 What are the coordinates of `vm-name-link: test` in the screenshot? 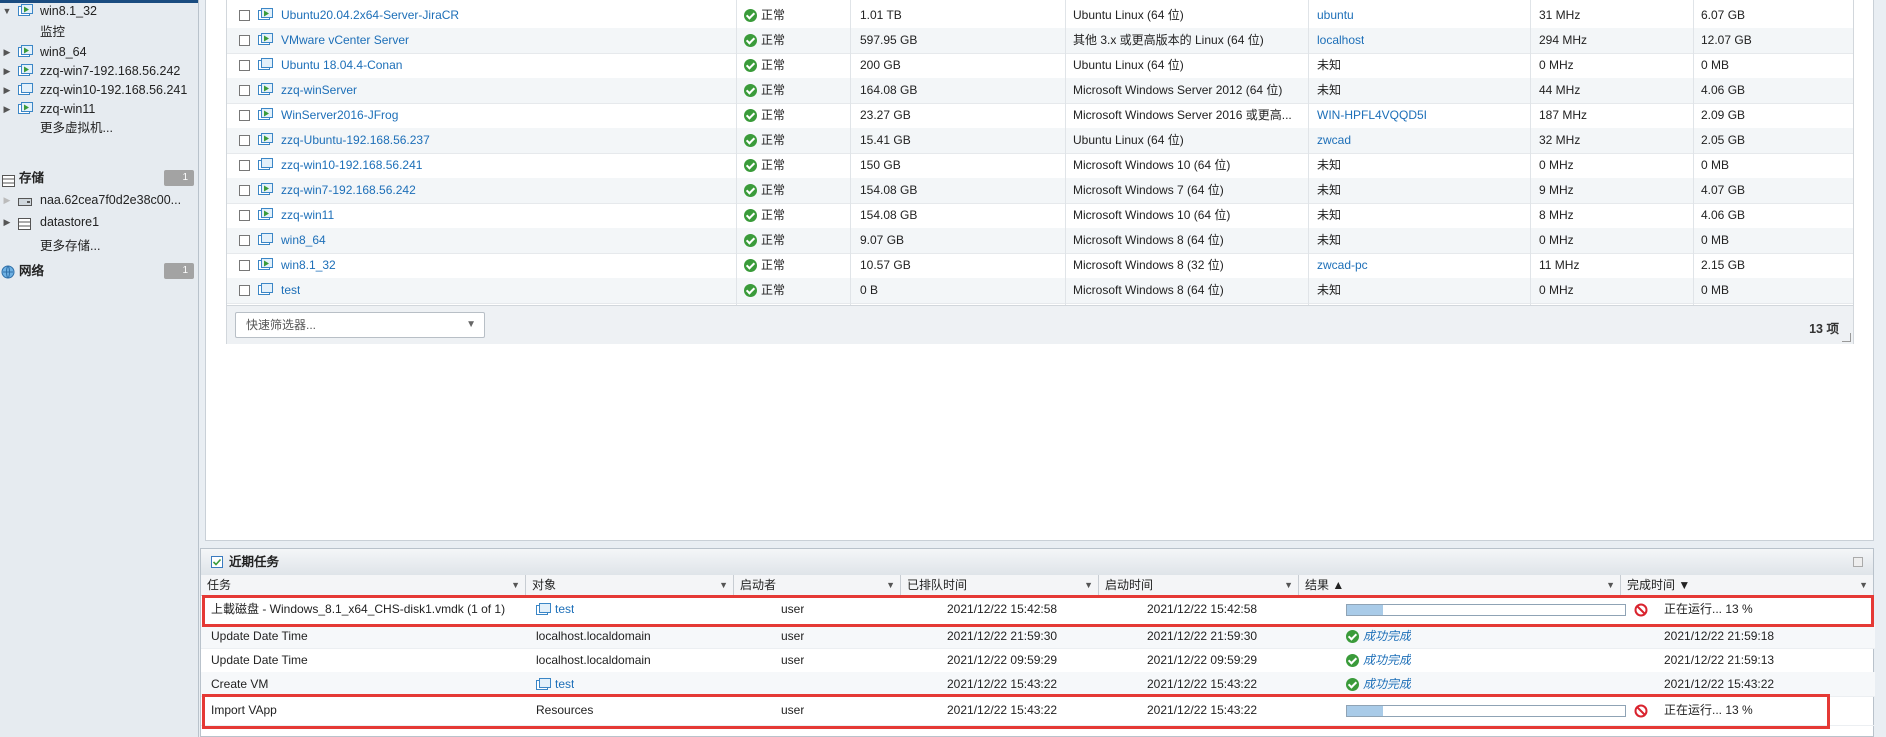 It's located at (290, 290).